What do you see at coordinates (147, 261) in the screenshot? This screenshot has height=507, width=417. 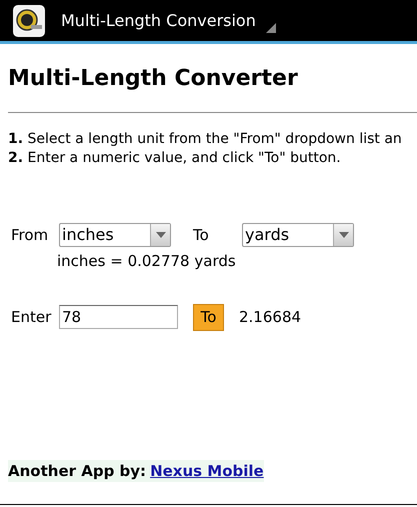 I see `conversion-ratio: inches = 0.02778 yards` at bounding box center [147, 261].